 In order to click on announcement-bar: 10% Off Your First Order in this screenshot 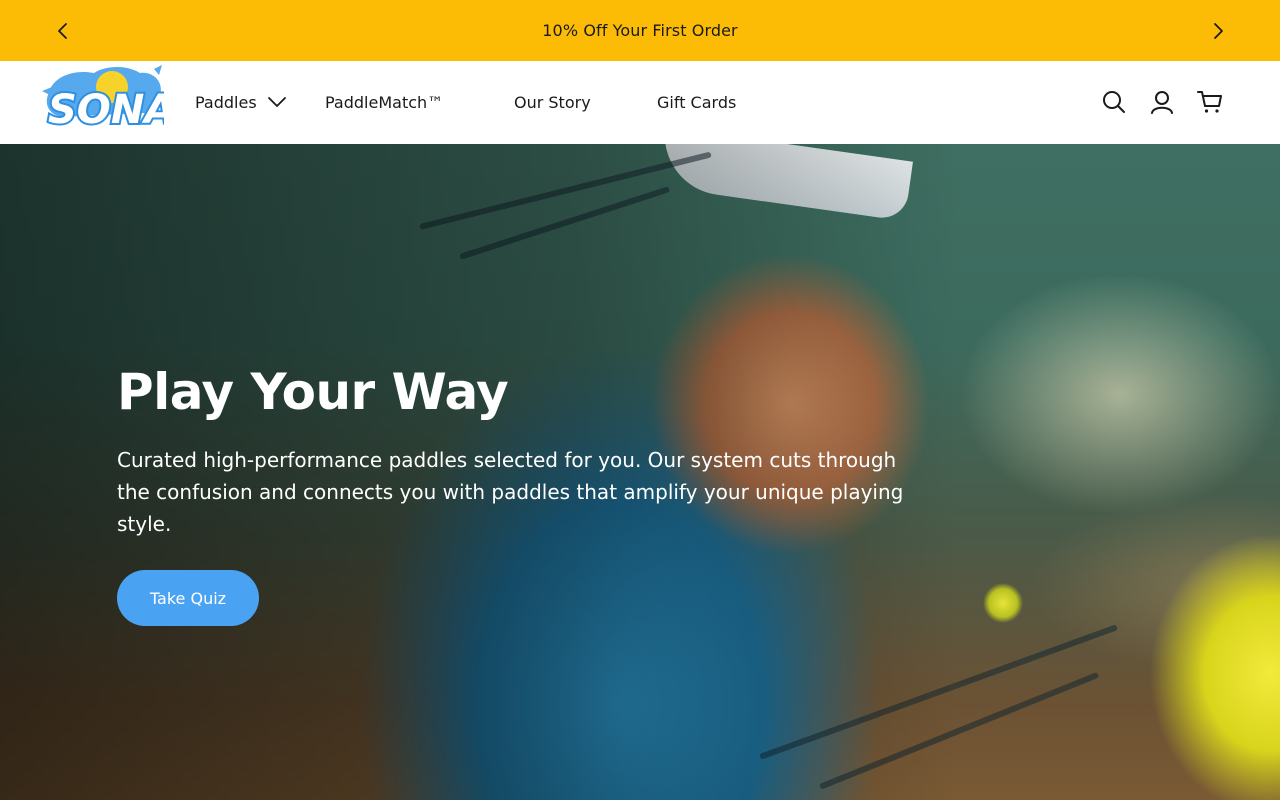, I will do `click(640, 30)`.